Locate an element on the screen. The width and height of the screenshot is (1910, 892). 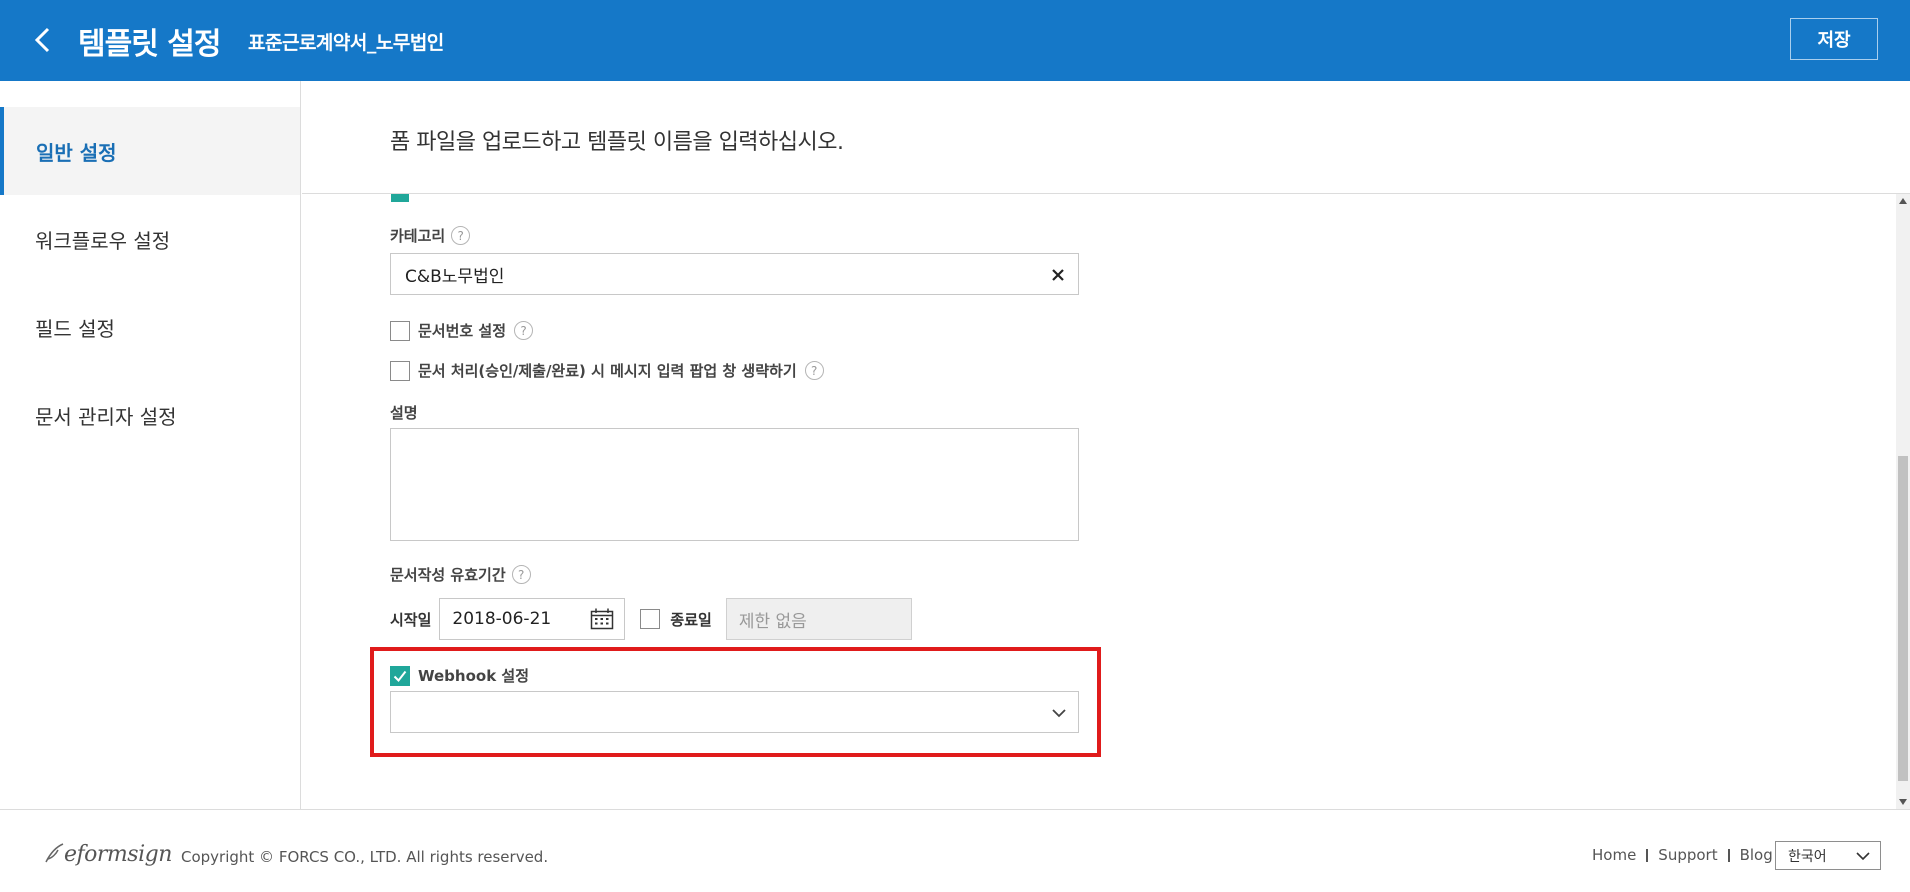
category-label-row: 카테고리 ? is located at coordinates (430, 235).